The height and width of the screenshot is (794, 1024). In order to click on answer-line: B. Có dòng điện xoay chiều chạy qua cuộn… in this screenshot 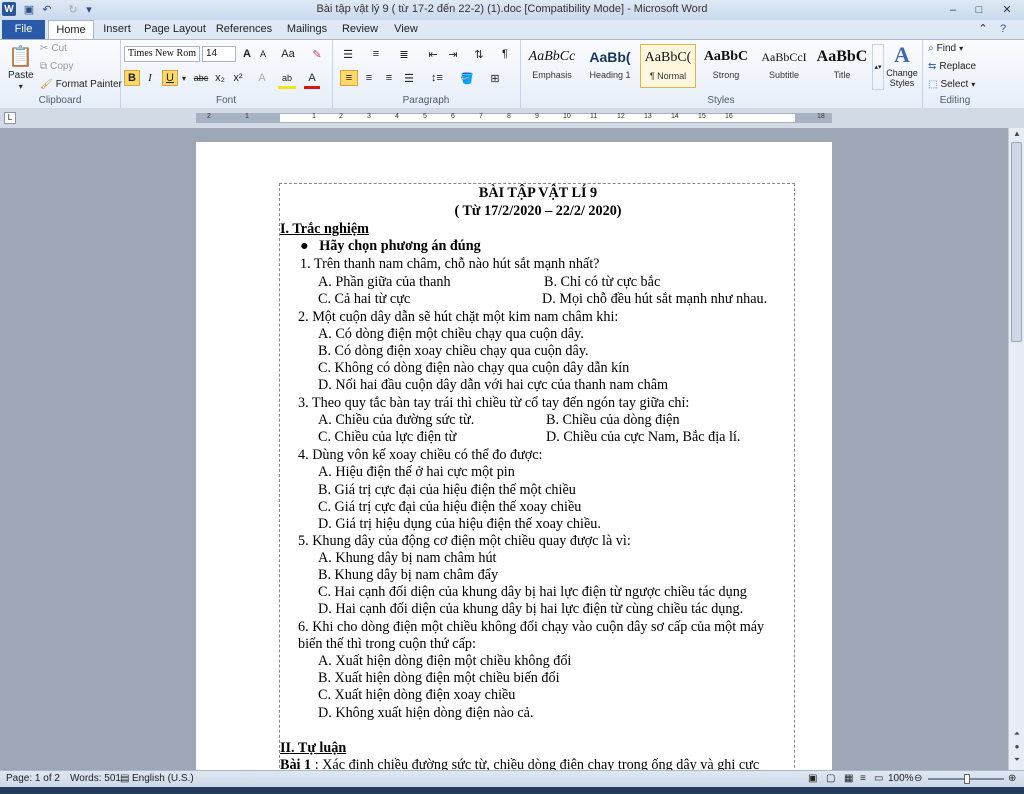, I will do `click(453, 351)`.